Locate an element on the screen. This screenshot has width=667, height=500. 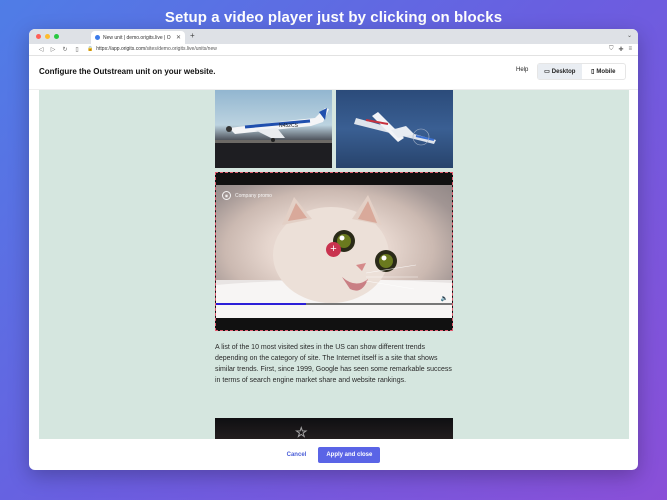
desktop-toggle-button: ▭ Desktop is located at coordinates (560, 71).